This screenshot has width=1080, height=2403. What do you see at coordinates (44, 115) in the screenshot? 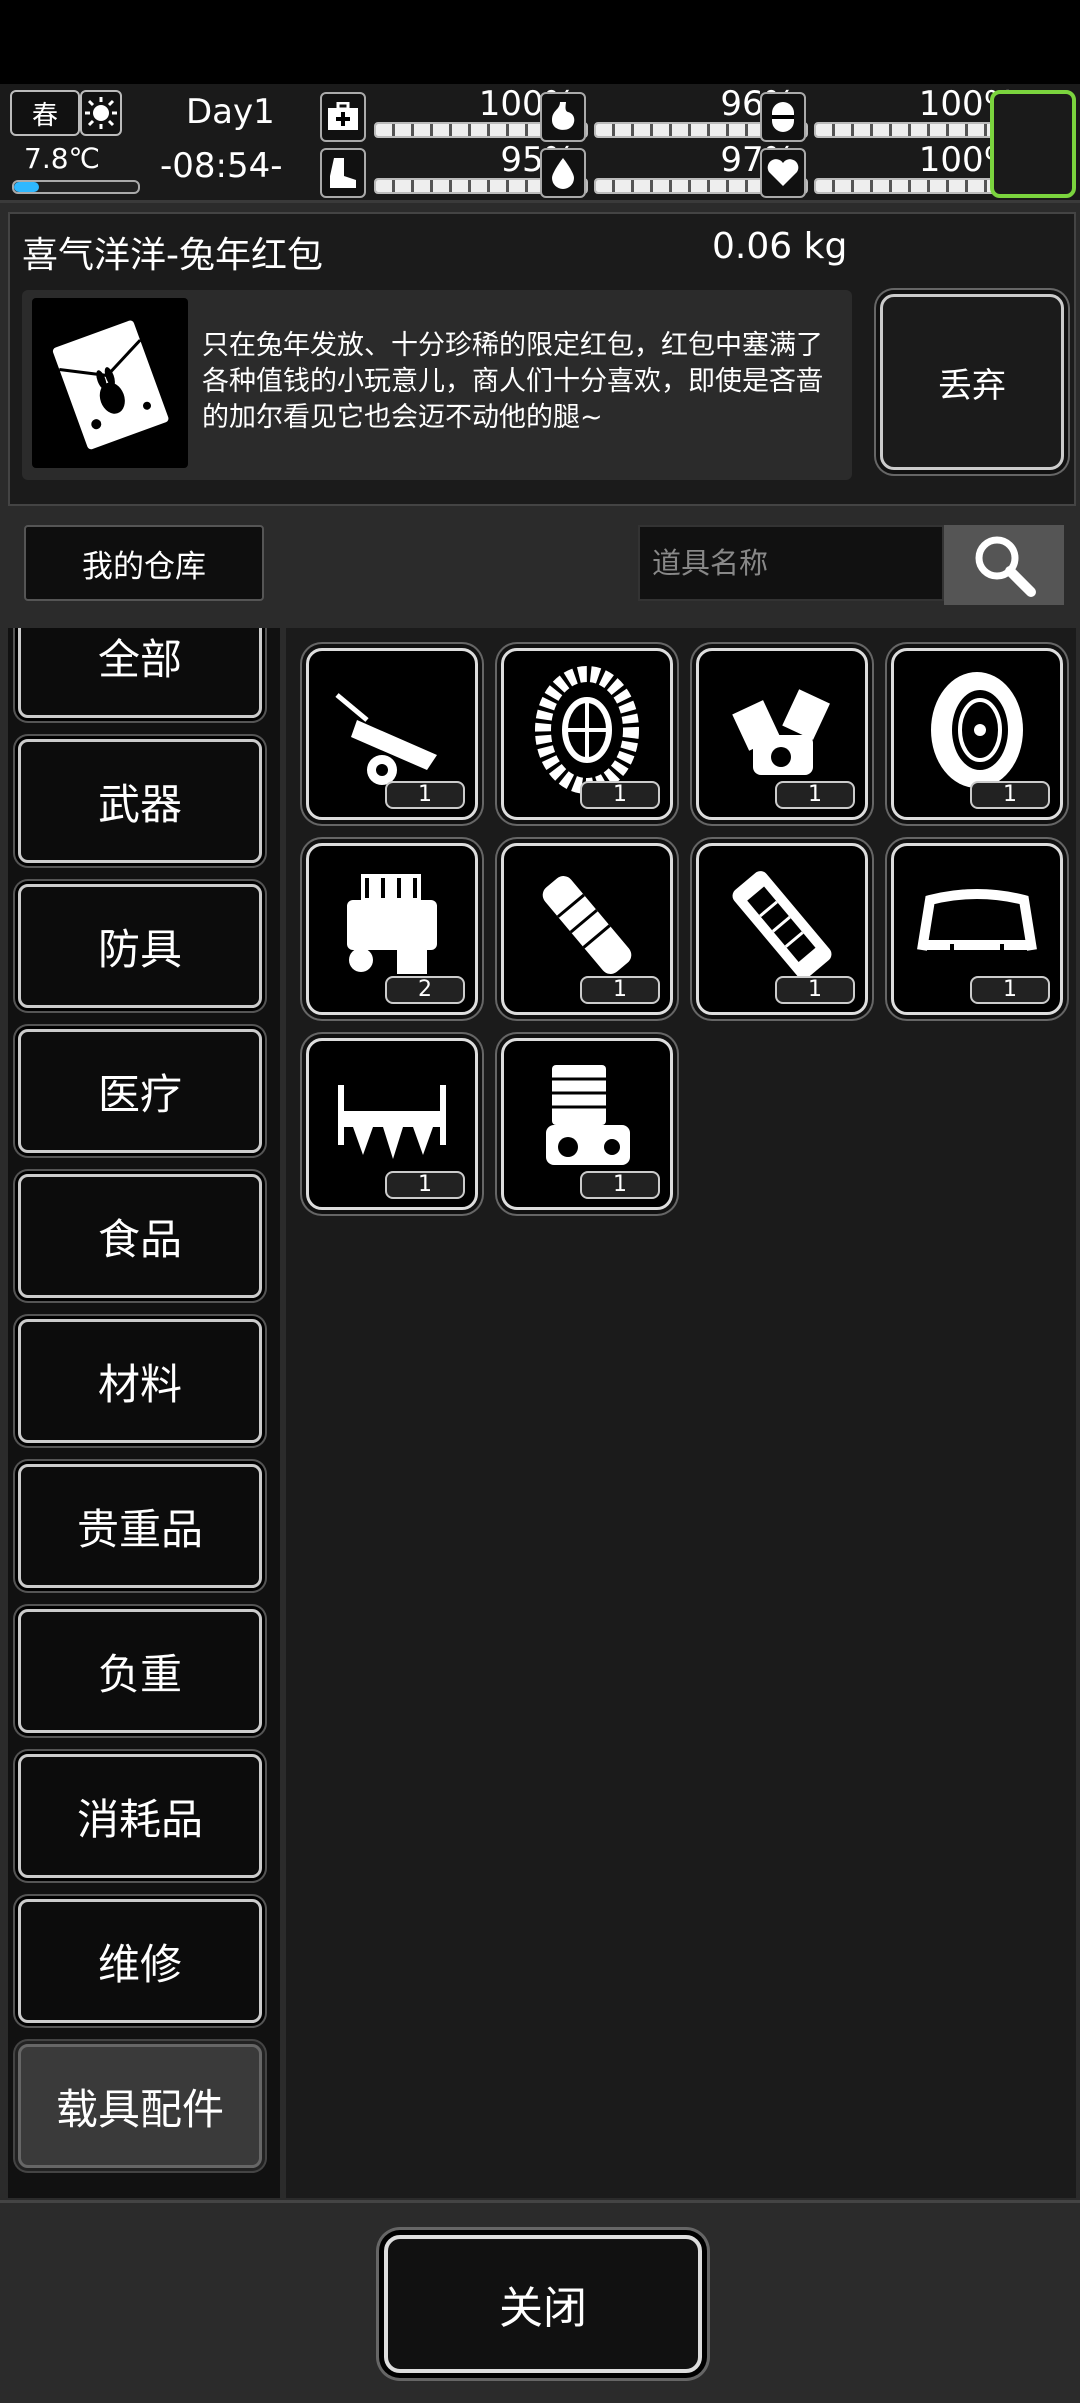
I see `season-label: 春` at bounding box center [44, 115].